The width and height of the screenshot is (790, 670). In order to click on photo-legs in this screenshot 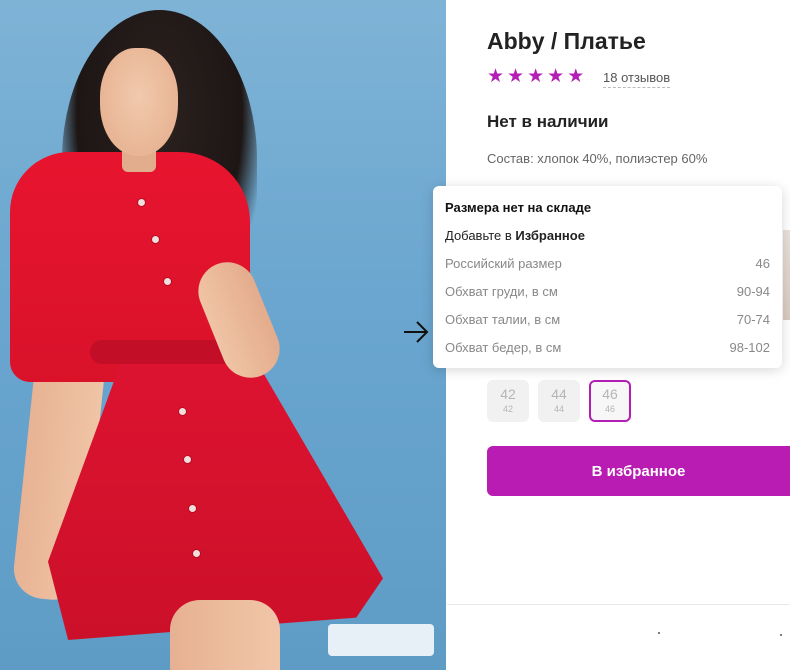, I will do `click(225, 635)`.